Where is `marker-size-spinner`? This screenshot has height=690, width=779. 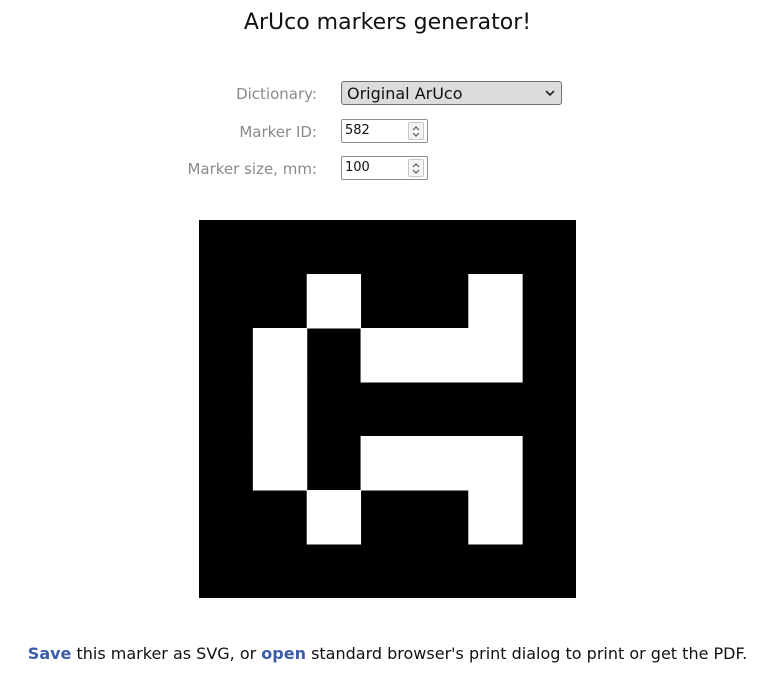
marker-size-spinner is located at coordinates (416, 168).